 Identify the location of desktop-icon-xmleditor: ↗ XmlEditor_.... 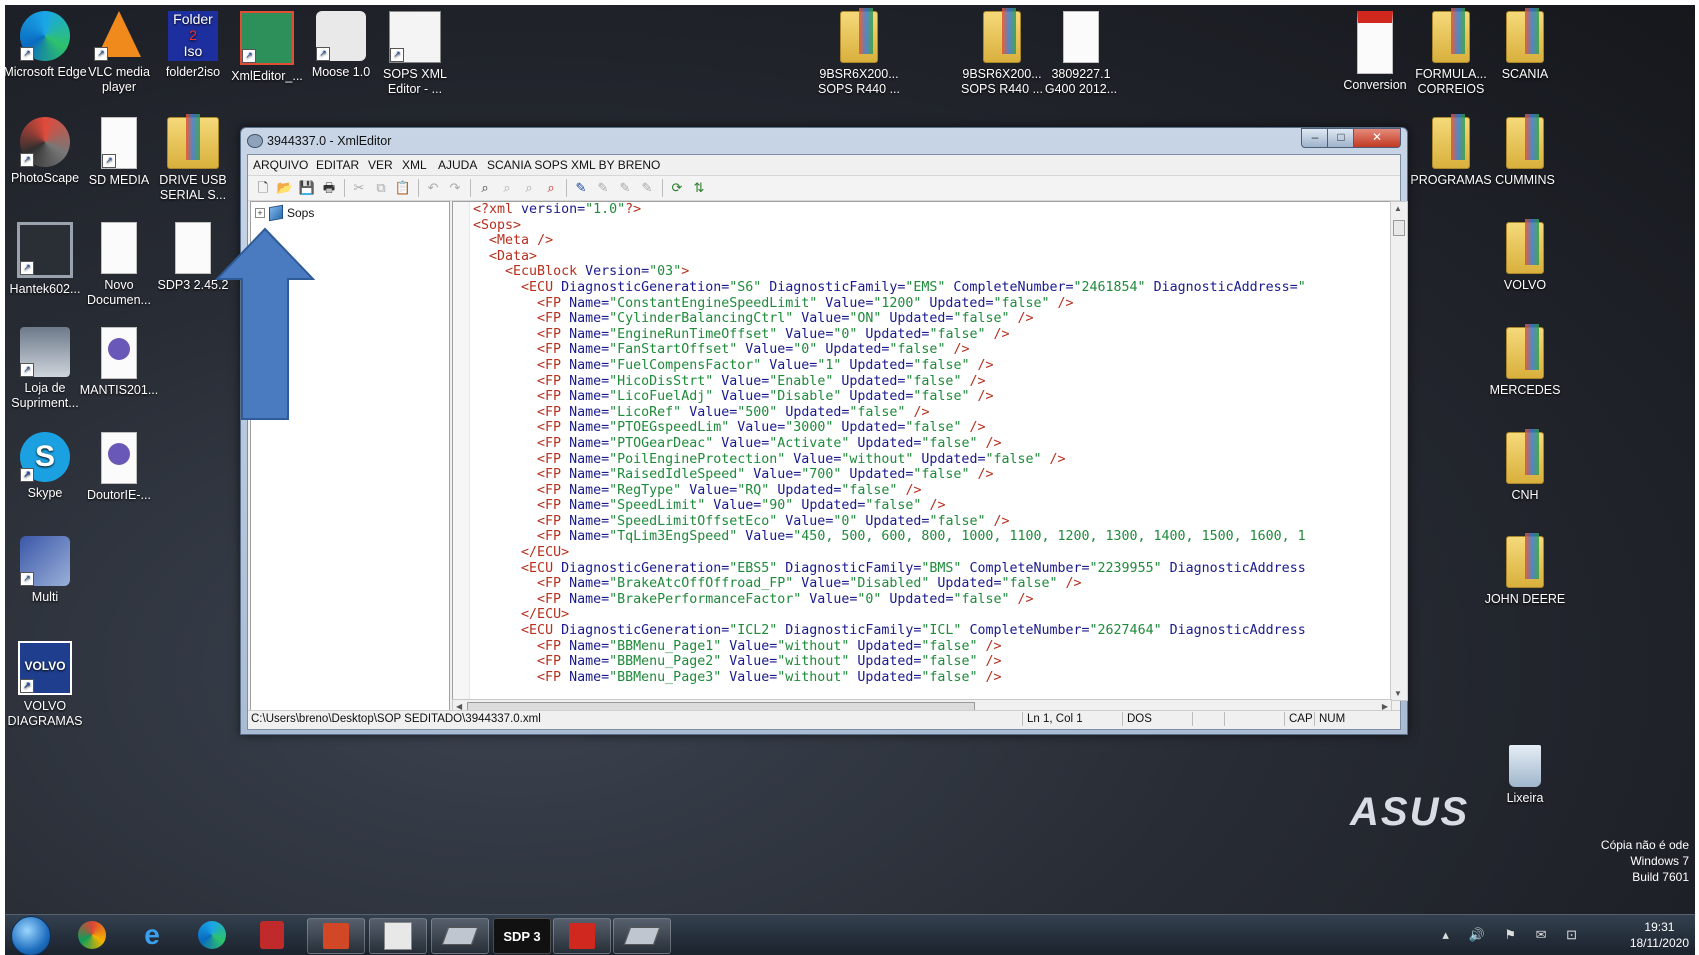
(267, 47).